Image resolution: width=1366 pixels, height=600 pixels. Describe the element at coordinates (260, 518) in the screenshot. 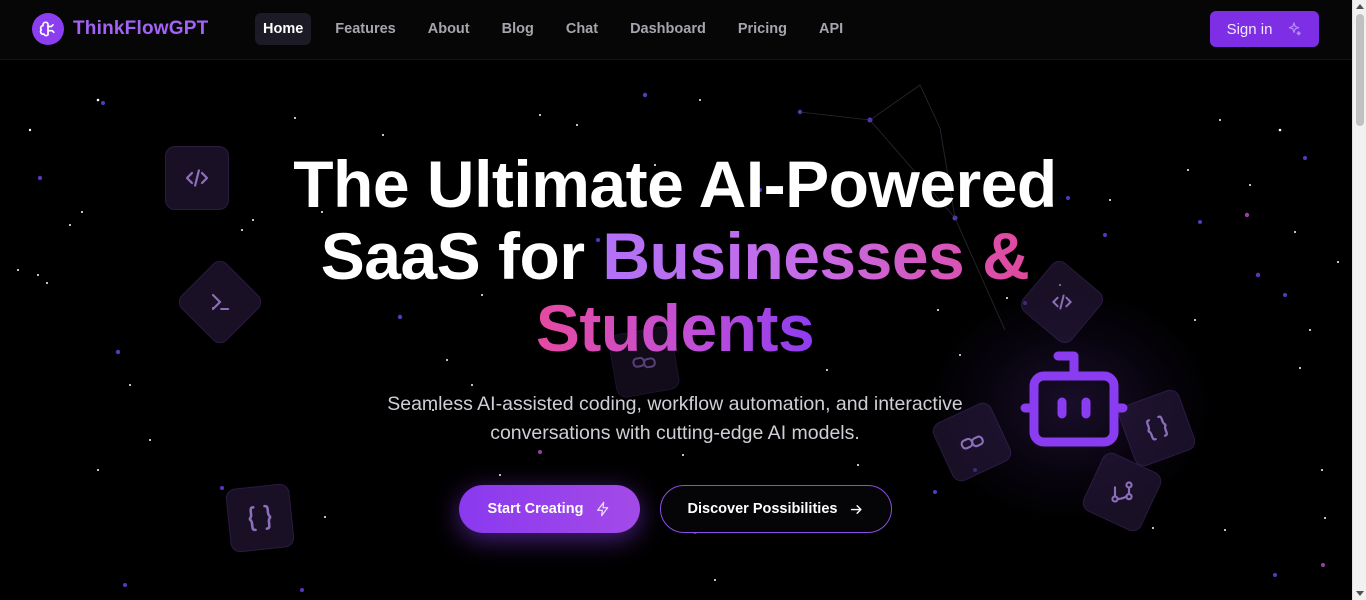

I see `braces-icon` at that location.